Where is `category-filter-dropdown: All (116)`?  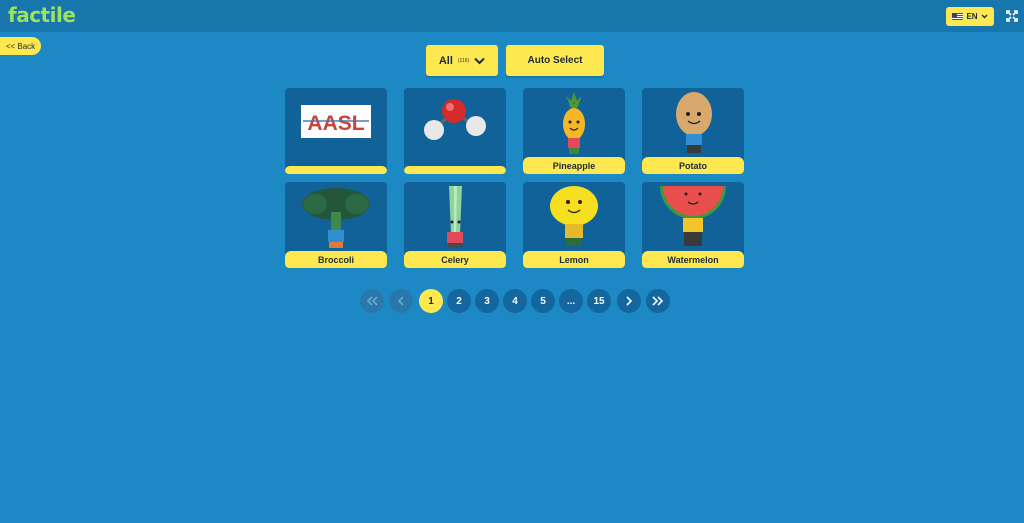
category-filter-dropdown: All (116) is located at coordinates (462, 60).